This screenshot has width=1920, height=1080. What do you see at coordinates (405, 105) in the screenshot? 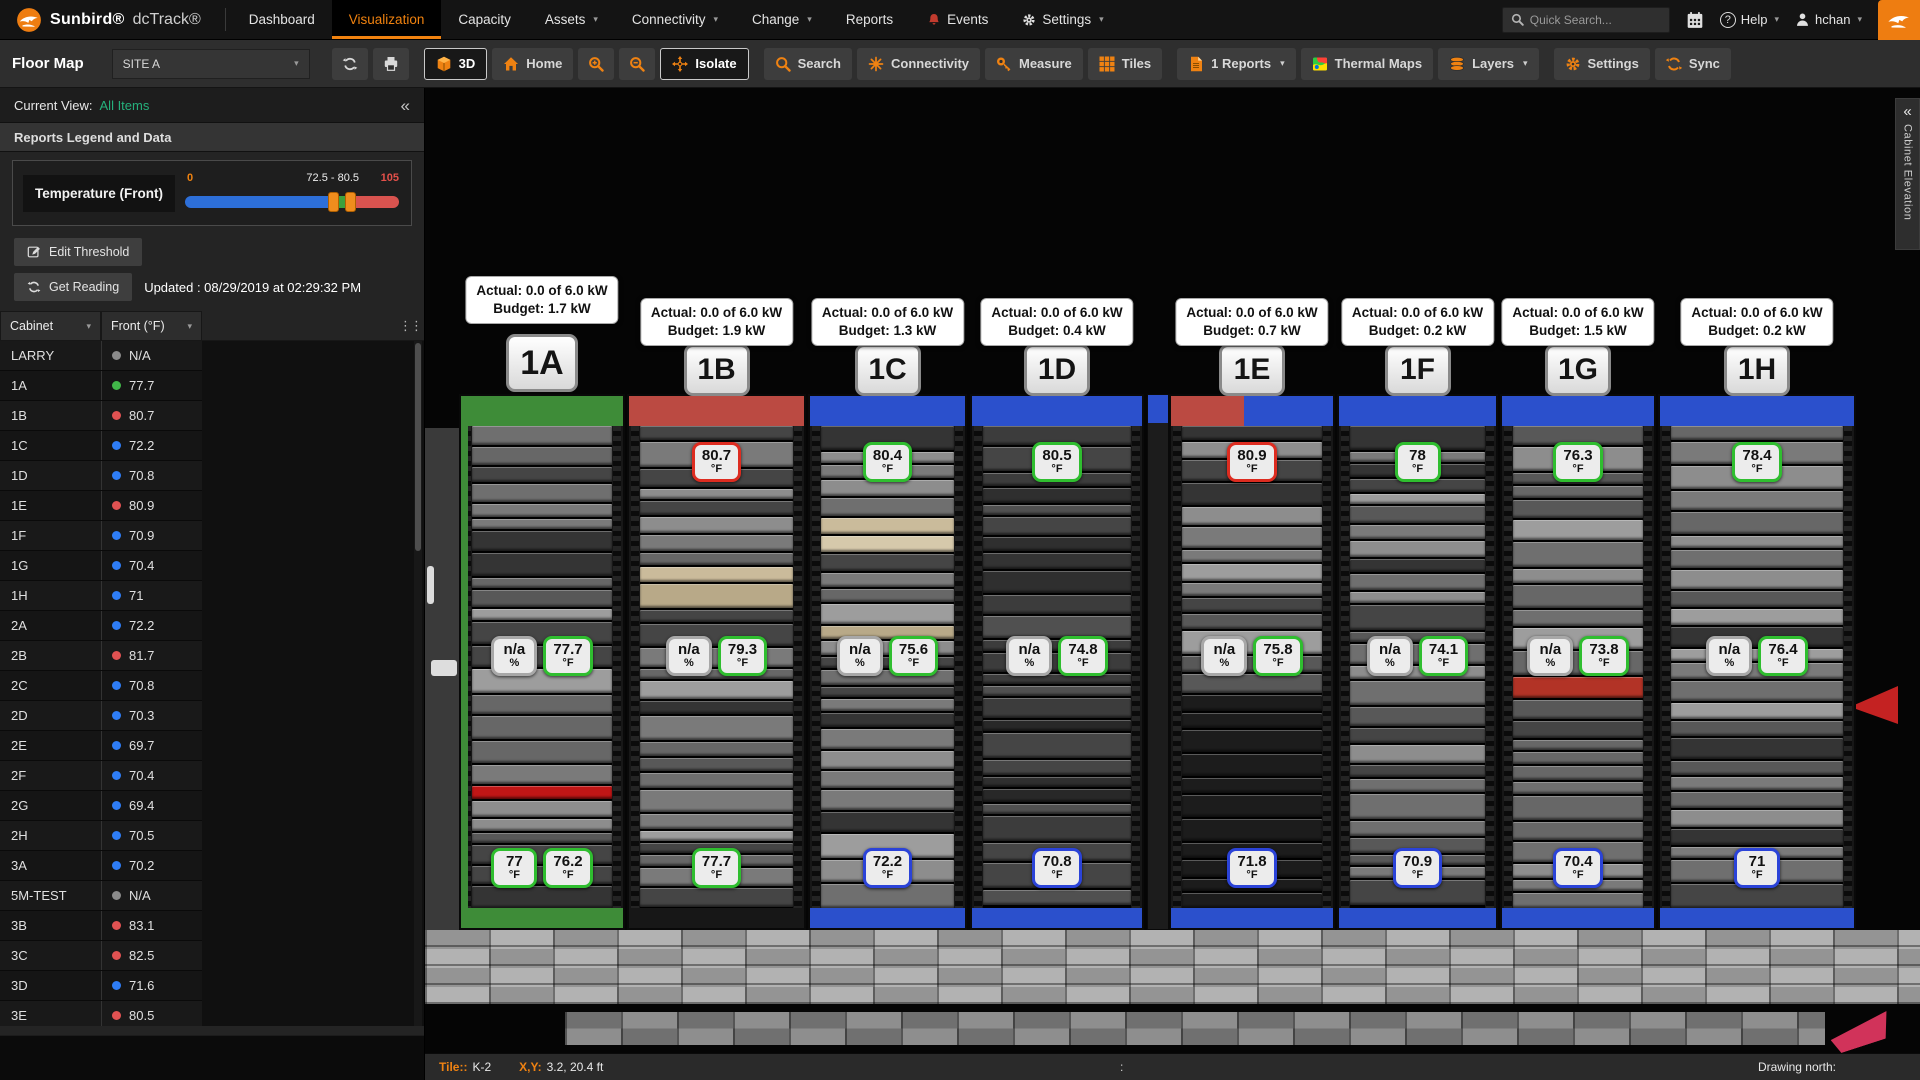
I see `collapse-sidebar-icon: «` at bounding box center [405, 105].